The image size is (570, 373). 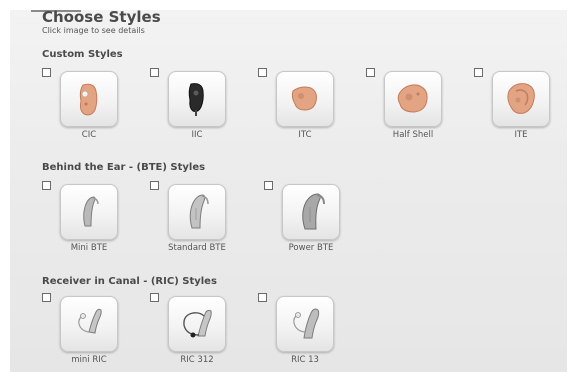 I want to click on style-label-itc: ITC, so click(x=305, y=135).